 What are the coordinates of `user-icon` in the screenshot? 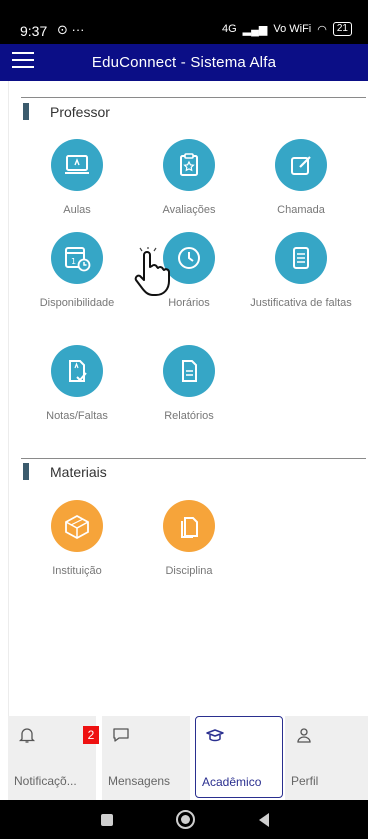 It's located at (304, 735).